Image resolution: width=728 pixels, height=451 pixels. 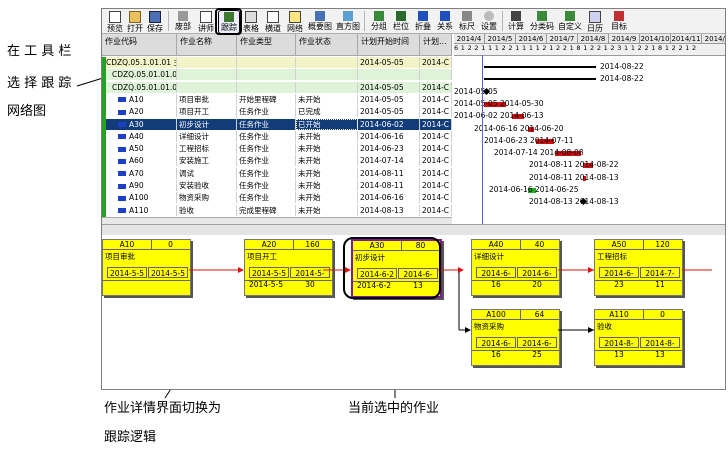 I want to click on toolbar-gantt-button: 横道, so click(x=273, y=21).